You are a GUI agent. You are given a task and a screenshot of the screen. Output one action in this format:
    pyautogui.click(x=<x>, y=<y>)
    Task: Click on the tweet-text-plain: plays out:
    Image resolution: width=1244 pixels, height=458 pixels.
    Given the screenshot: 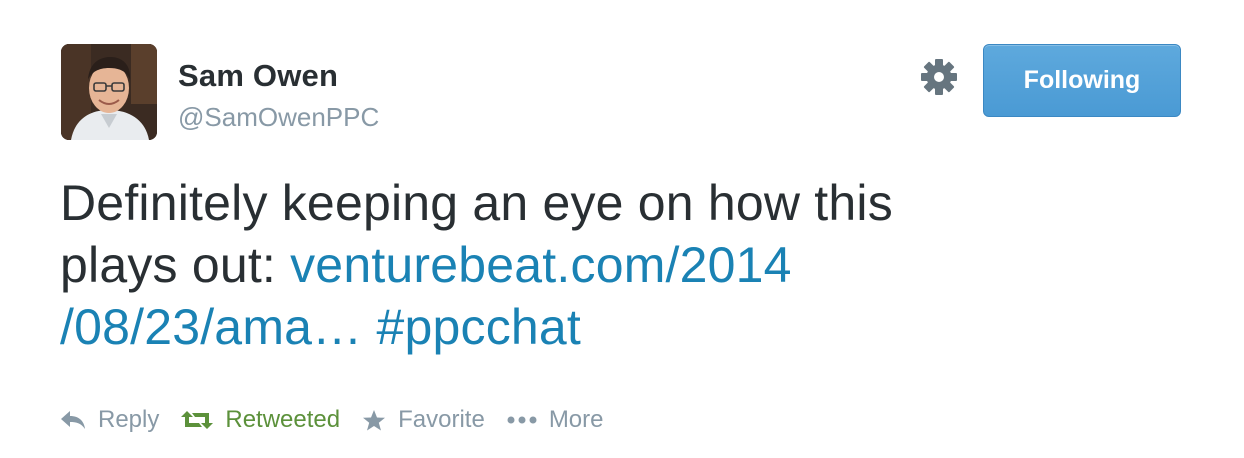 What is the action you would take?
    pyautogui.click(x=175, y=265)
    